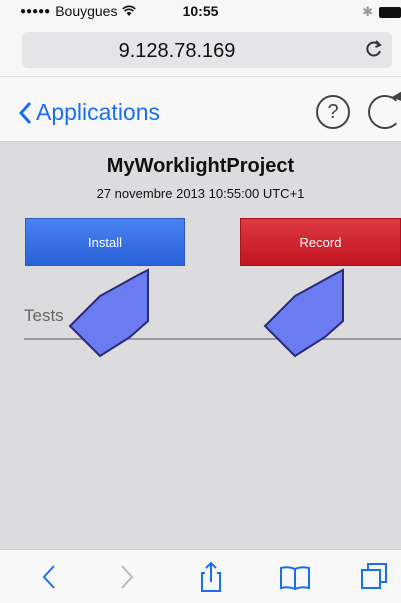 This screenshot has width=401, height=603. I want to click on help-icon: ?, so click(333, 112).